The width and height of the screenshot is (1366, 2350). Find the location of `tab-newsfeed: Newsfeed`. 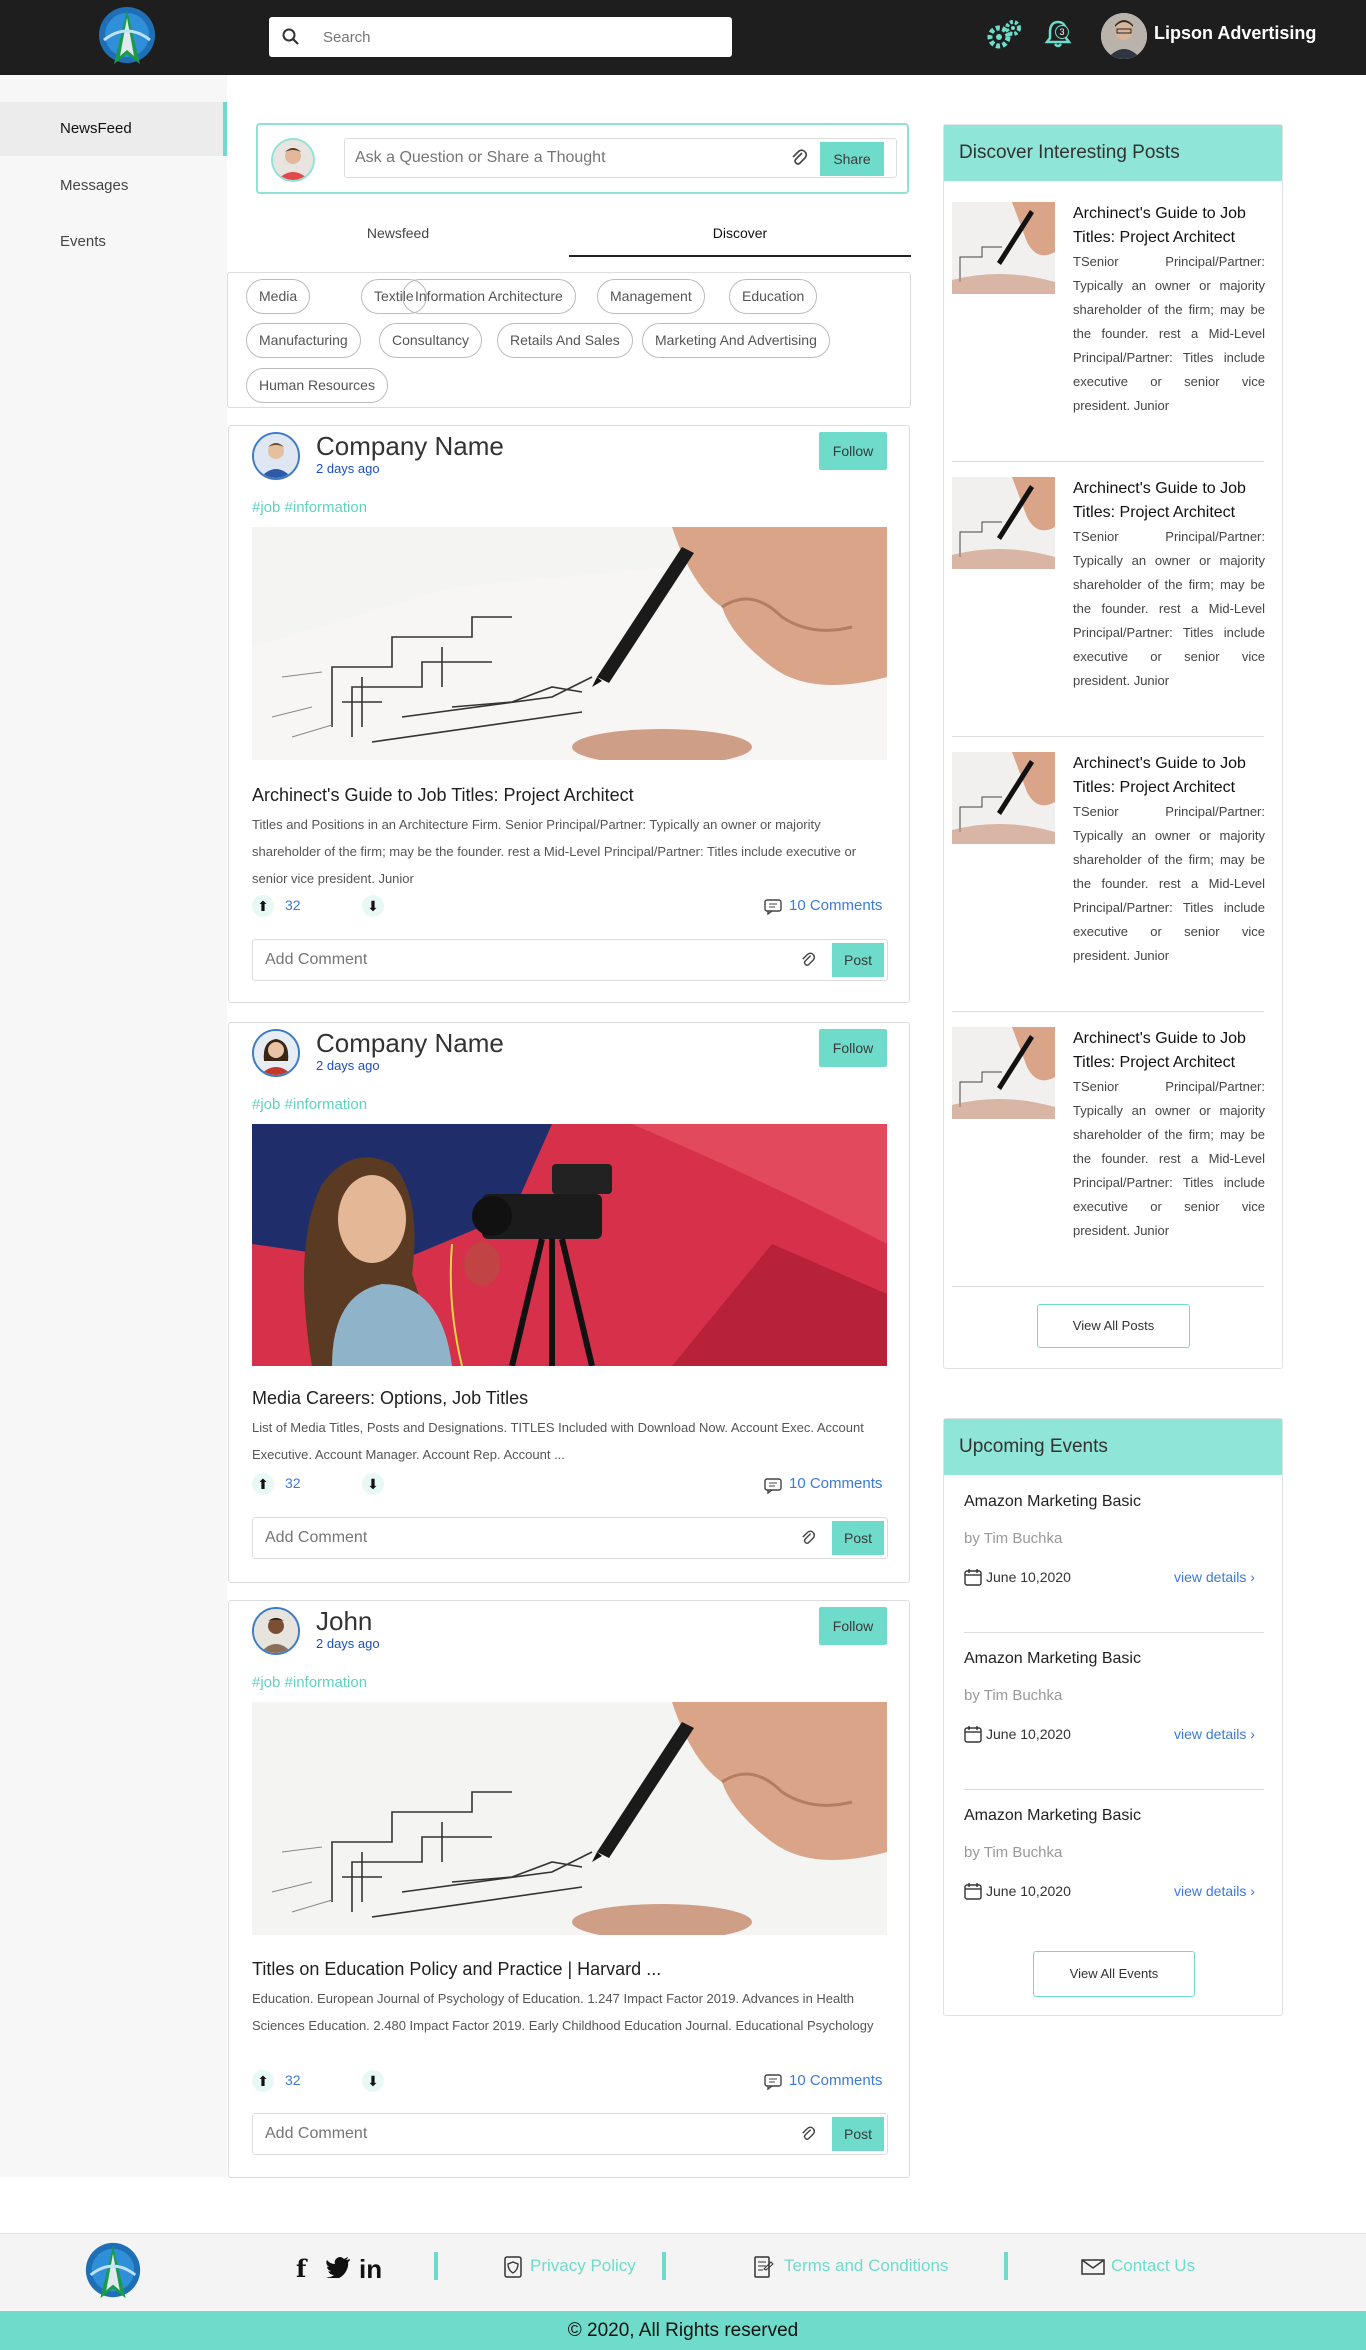

tab-newsfeed: Newsfeed is located at coordinates (398, 236).